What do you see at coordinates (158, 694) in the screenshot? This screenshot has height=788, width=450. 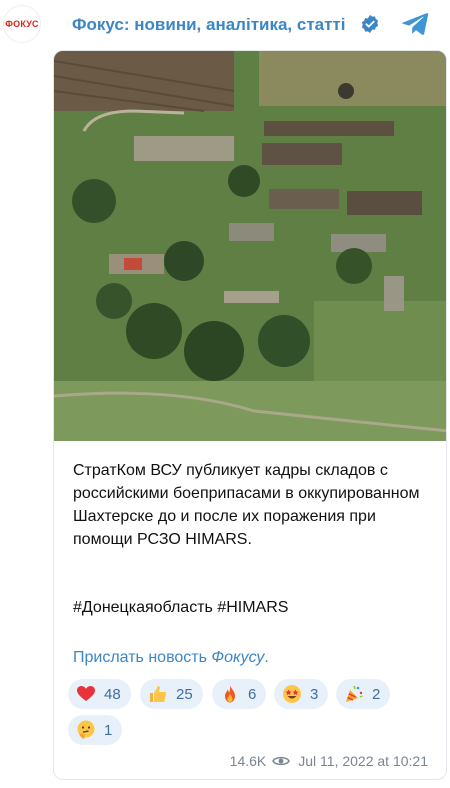 I see `thumbs-up-icon` at bounding box center [158, 694].